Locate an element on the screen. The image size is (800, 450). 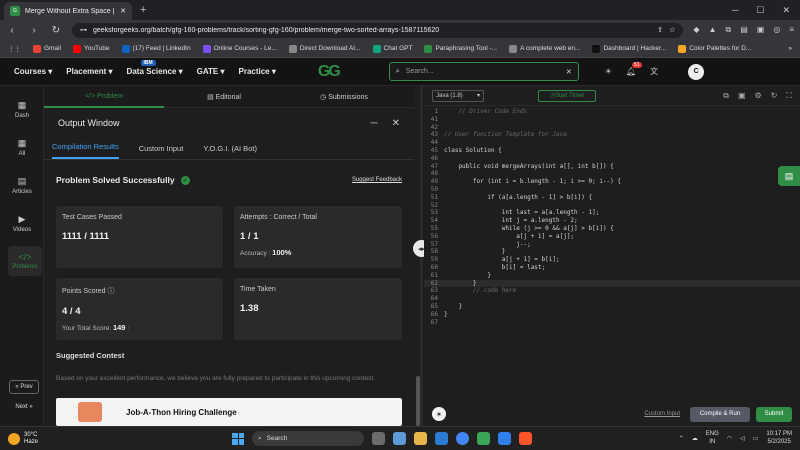
maximize-icon: ☐ is located at coordinates (760, 10).